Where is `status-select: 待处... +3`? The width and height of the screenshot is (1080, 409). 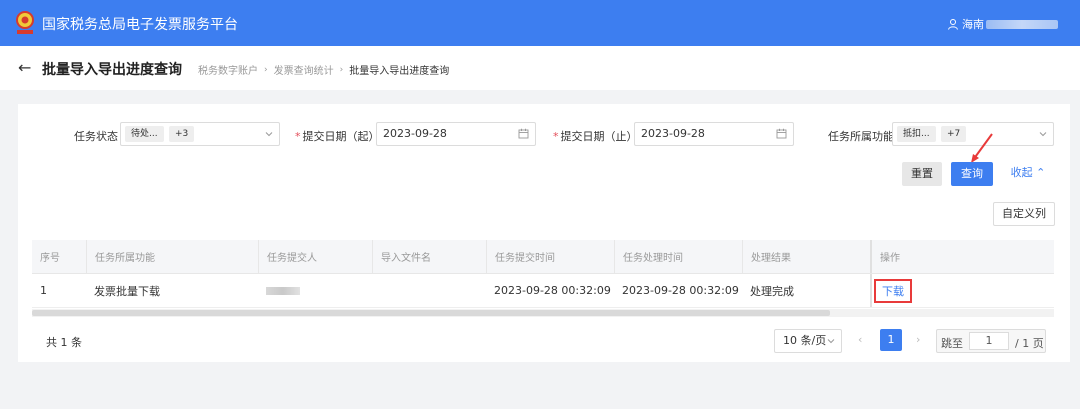 status-select: 待处... +3 is located at coordinates (200, 134).